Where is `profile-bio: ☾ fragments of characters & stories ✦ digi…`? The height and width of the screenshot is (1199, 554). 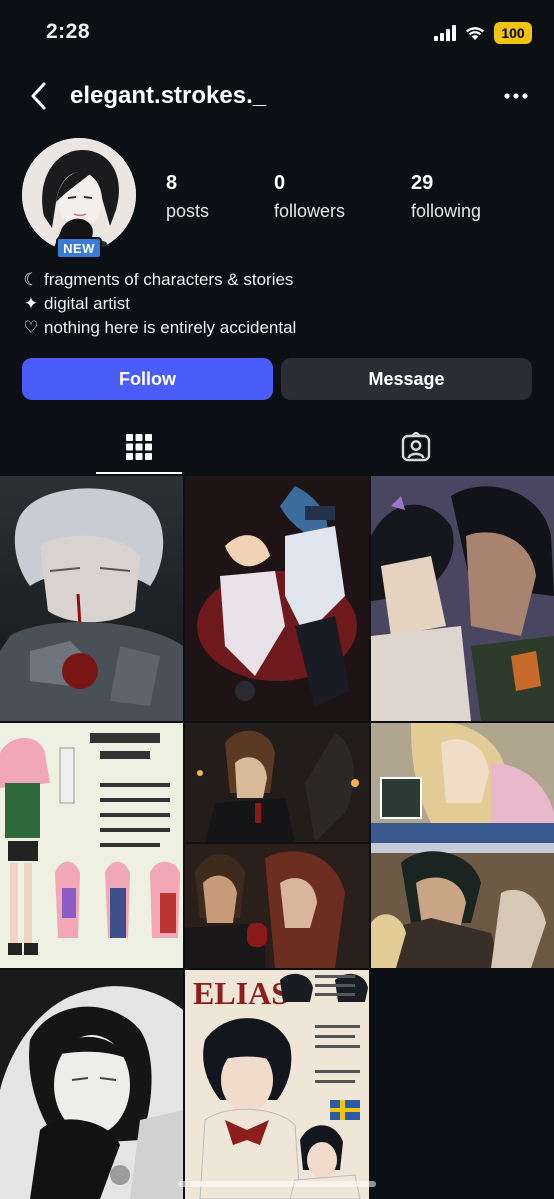 profile-bio: ☾ fragments of characters & stories ✦ digi… is located at coordinates (277, 304).